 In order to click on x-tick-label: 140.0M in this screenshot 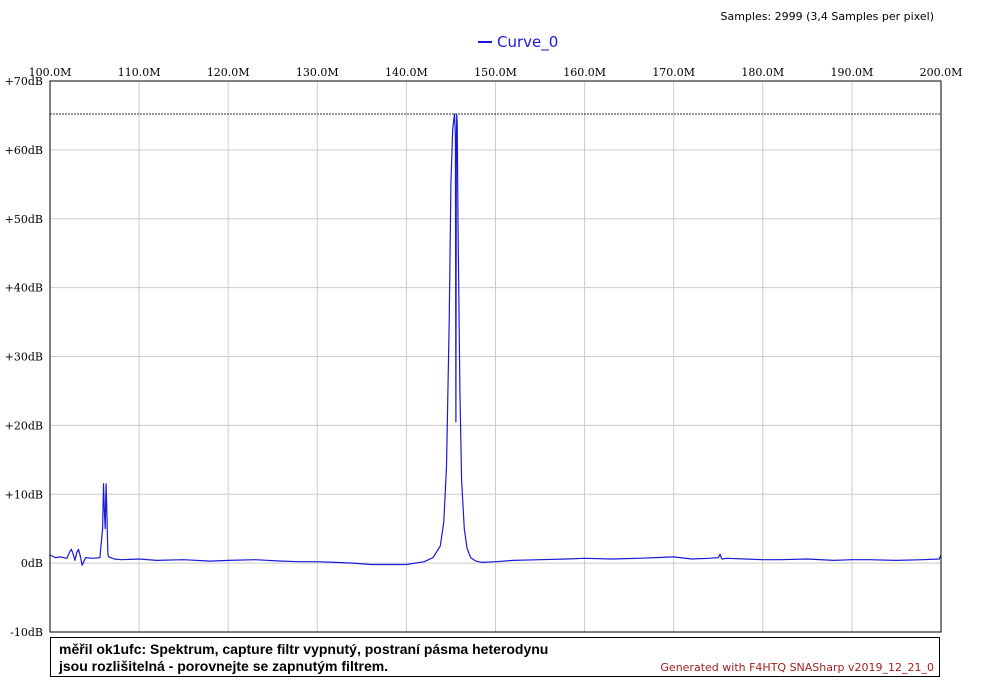, I will do `click(406, 72)`.